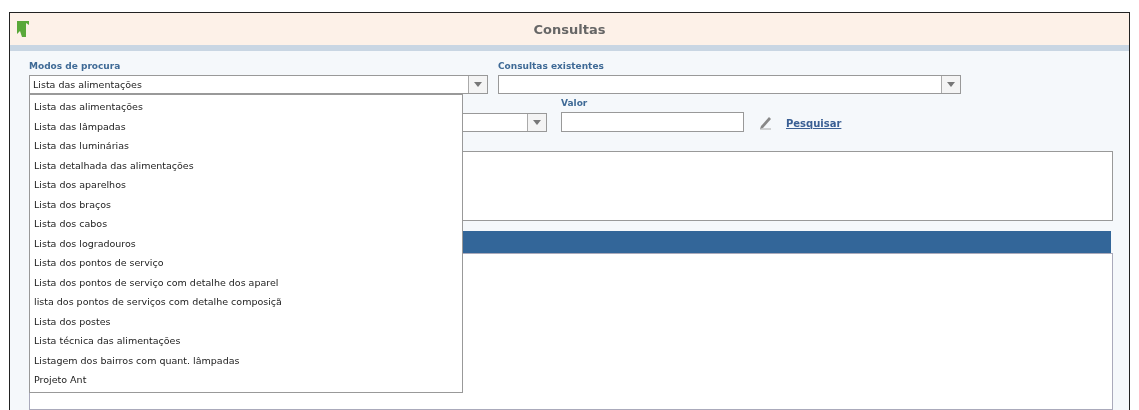 The width and height of the screenshot is (1139, 410). Describe the element at coordinates (258, 84) in the screenshot. I see `search-mode-dropdown: Lista das alimentações` at that location.